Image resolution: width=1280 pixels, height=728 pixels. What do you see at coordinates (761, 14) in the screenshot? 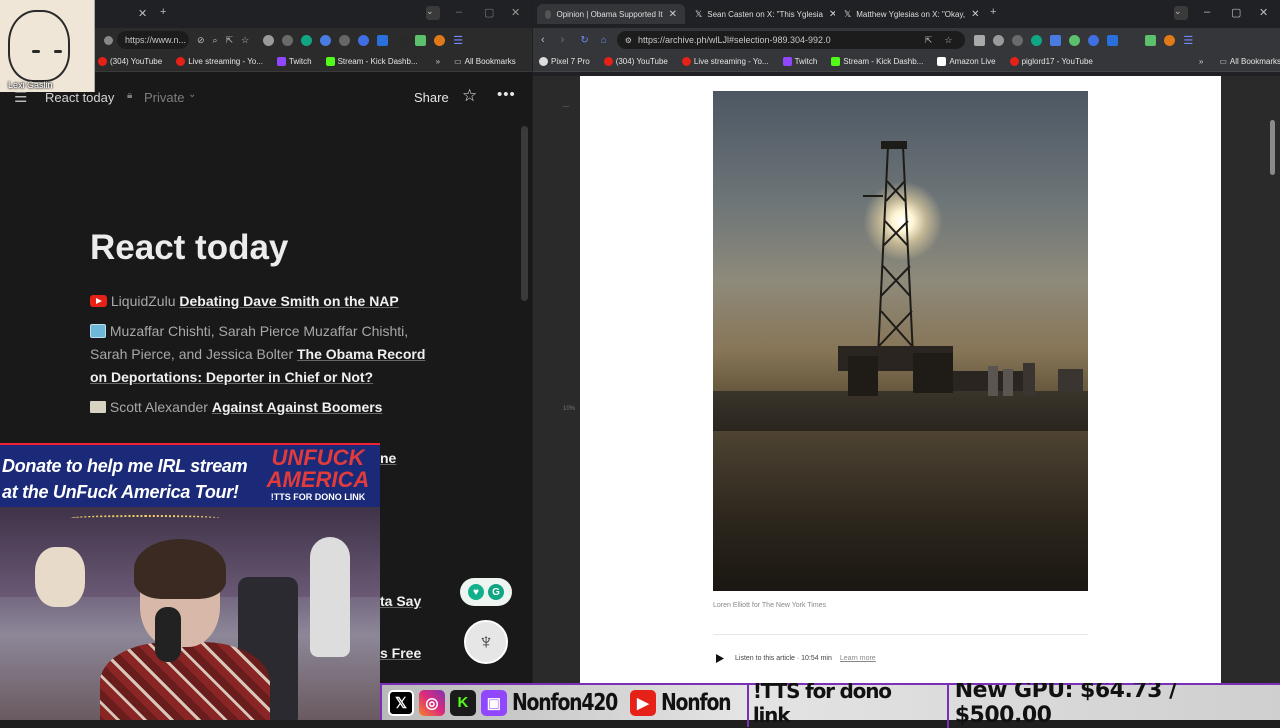
I see `tab-sean-casten: 𝕏 Sean Casten on X: "This Yglesia ✕` at bounding box center [761, 14].